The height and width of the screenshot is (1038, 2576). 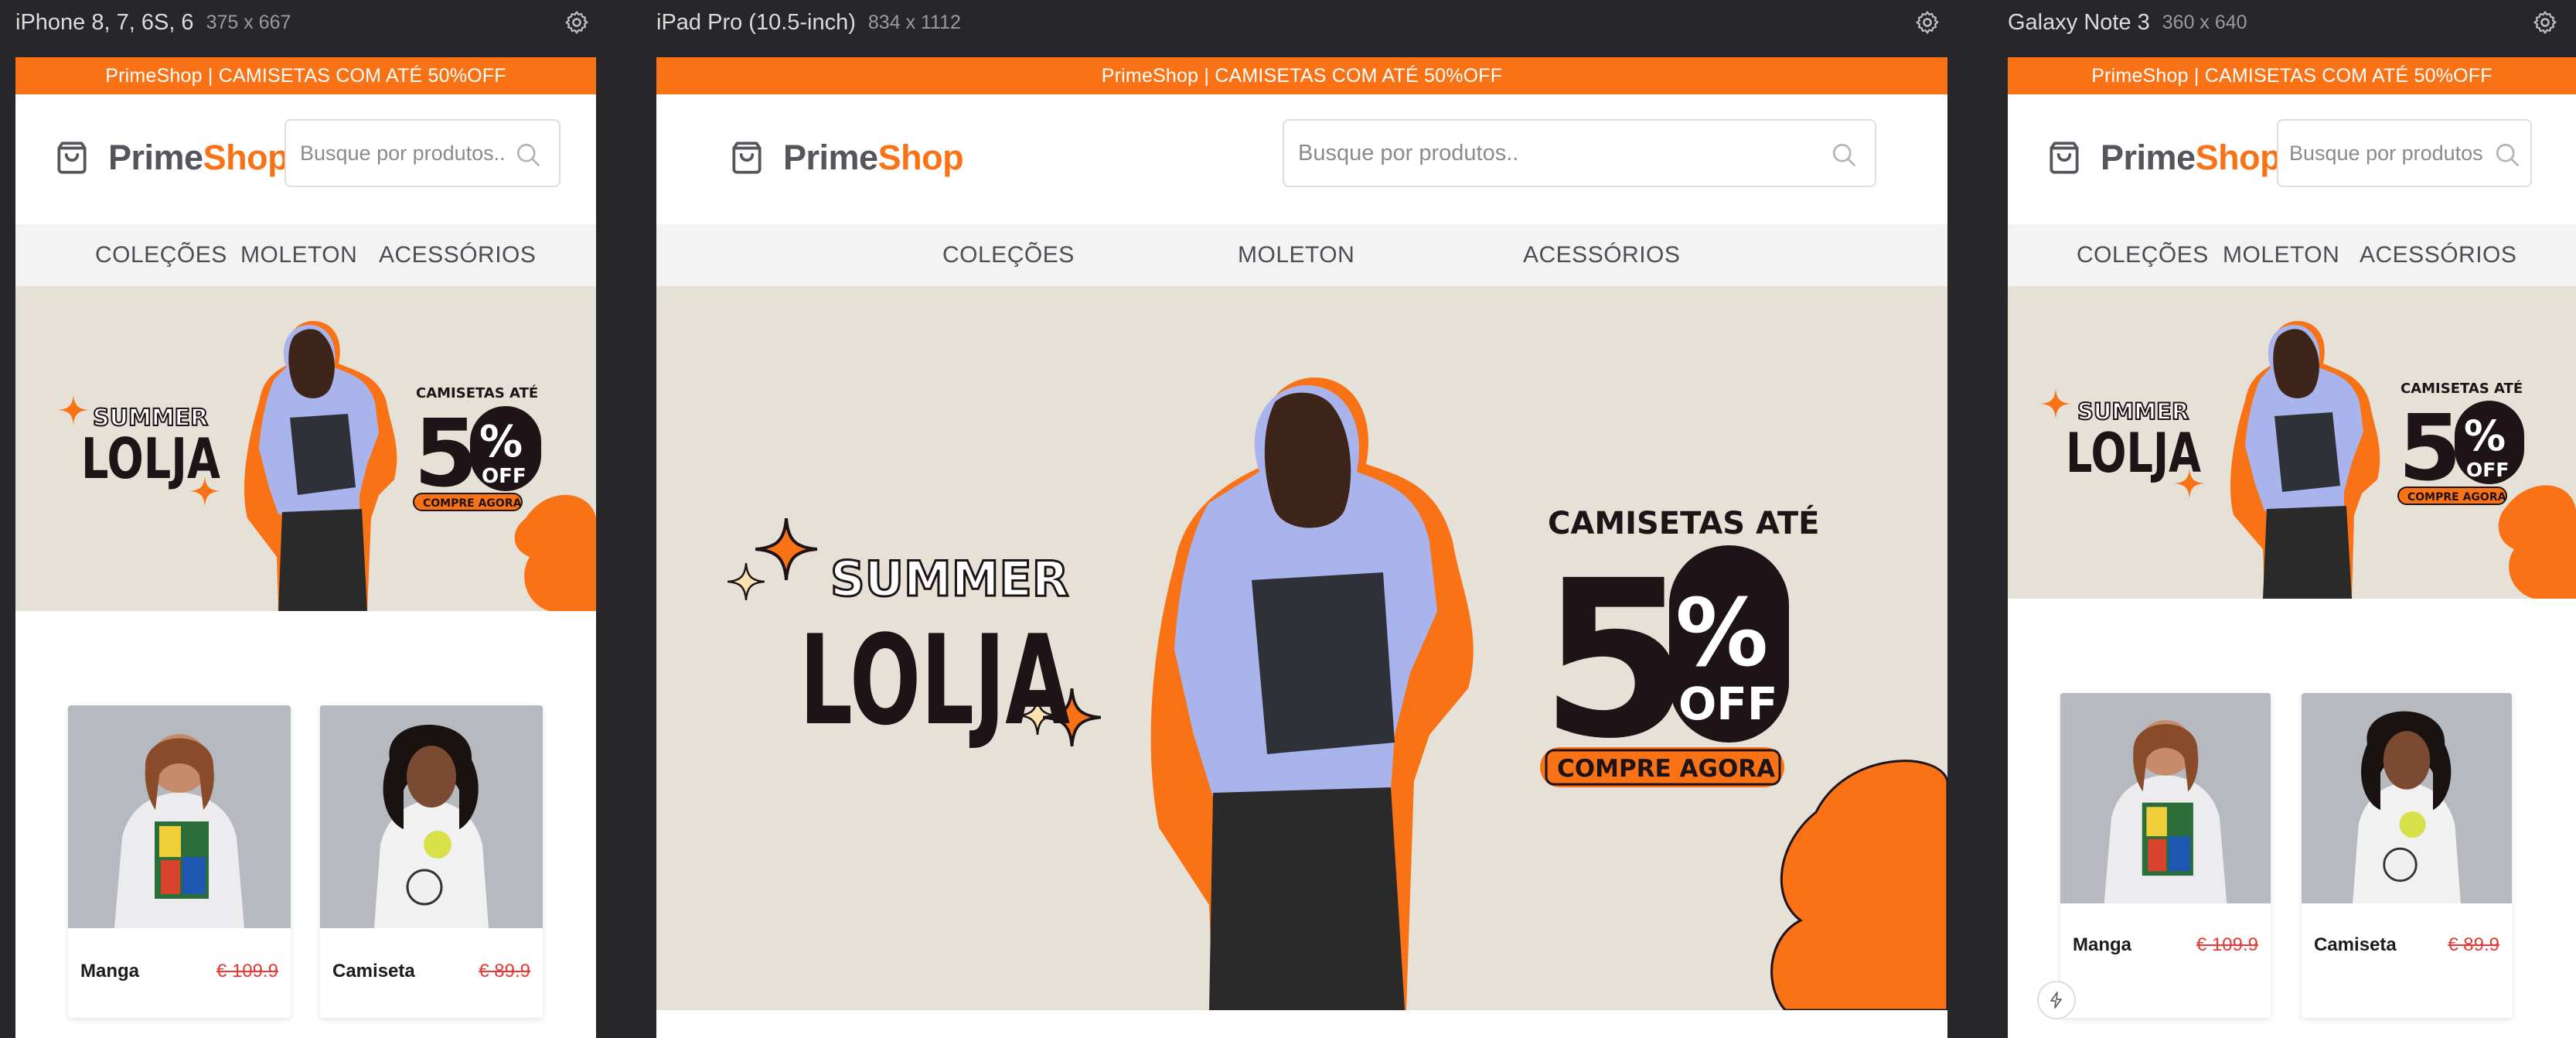 I want to click on device-size: 834 x 1112, so click(x=914, y=22).